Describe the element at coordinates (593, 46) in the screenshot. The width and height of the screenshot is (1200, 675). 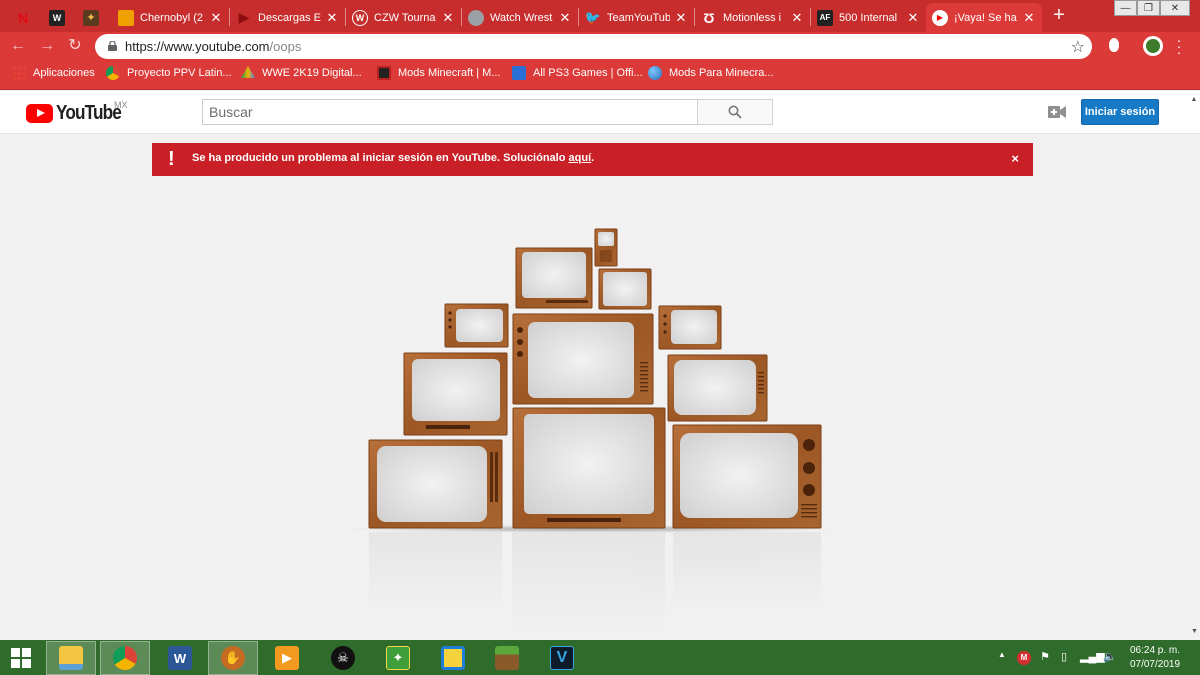
I see `address-bar: https://www.youtube.com/oops ☆` at that location.